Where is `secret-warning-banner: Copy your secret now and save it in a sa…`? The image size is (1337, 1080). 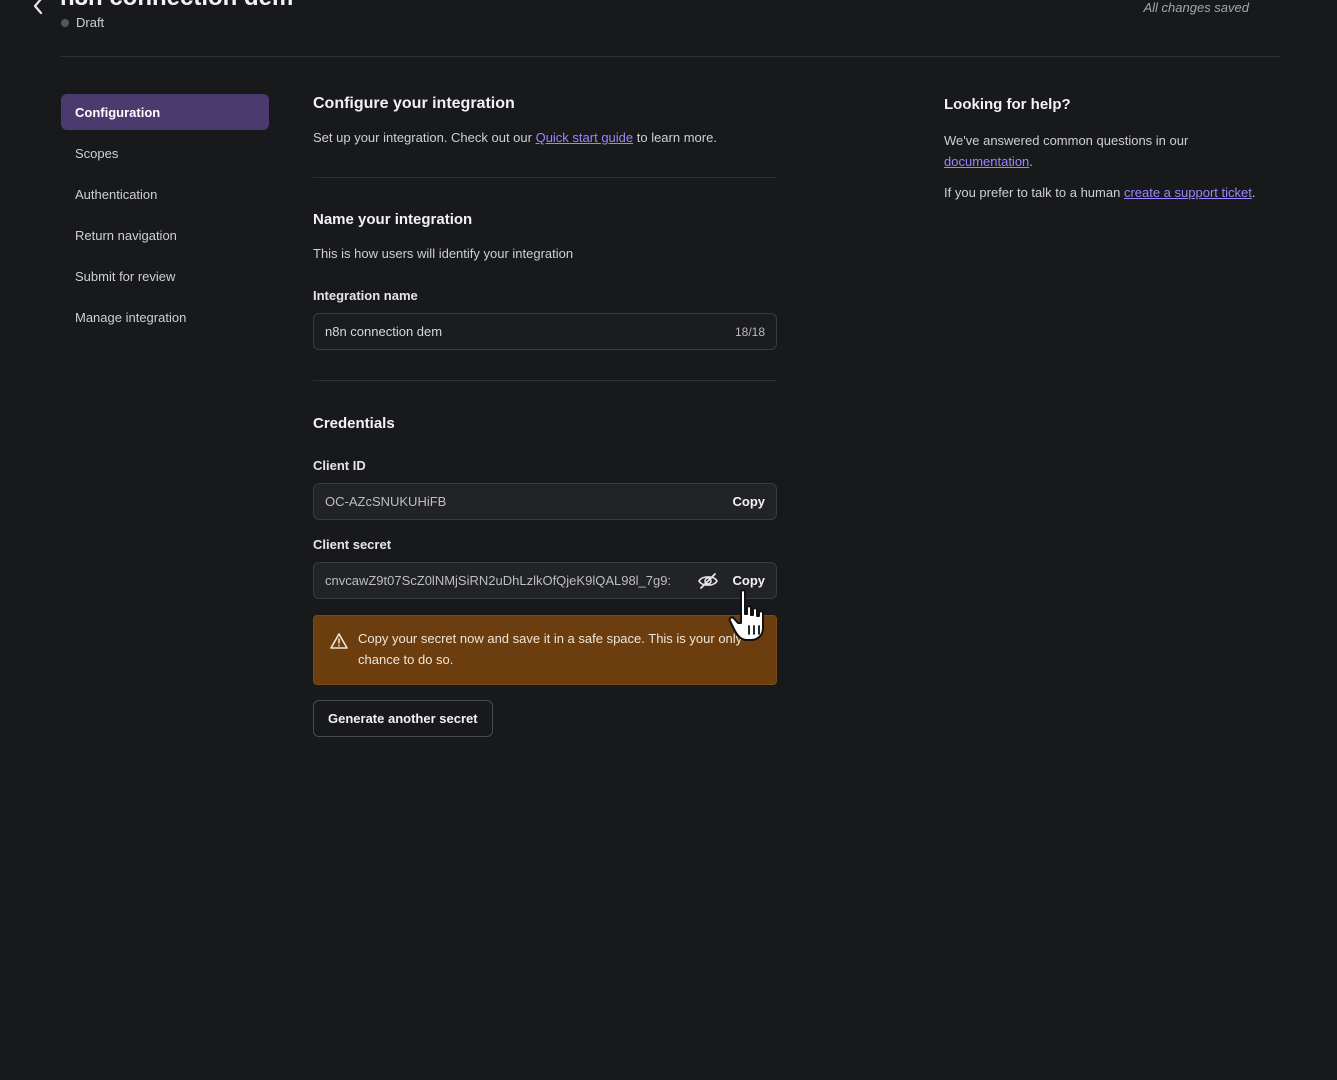
secret-warning-banner: Copy your secret now and save it in a sa… is located at coordinates (545, 650).